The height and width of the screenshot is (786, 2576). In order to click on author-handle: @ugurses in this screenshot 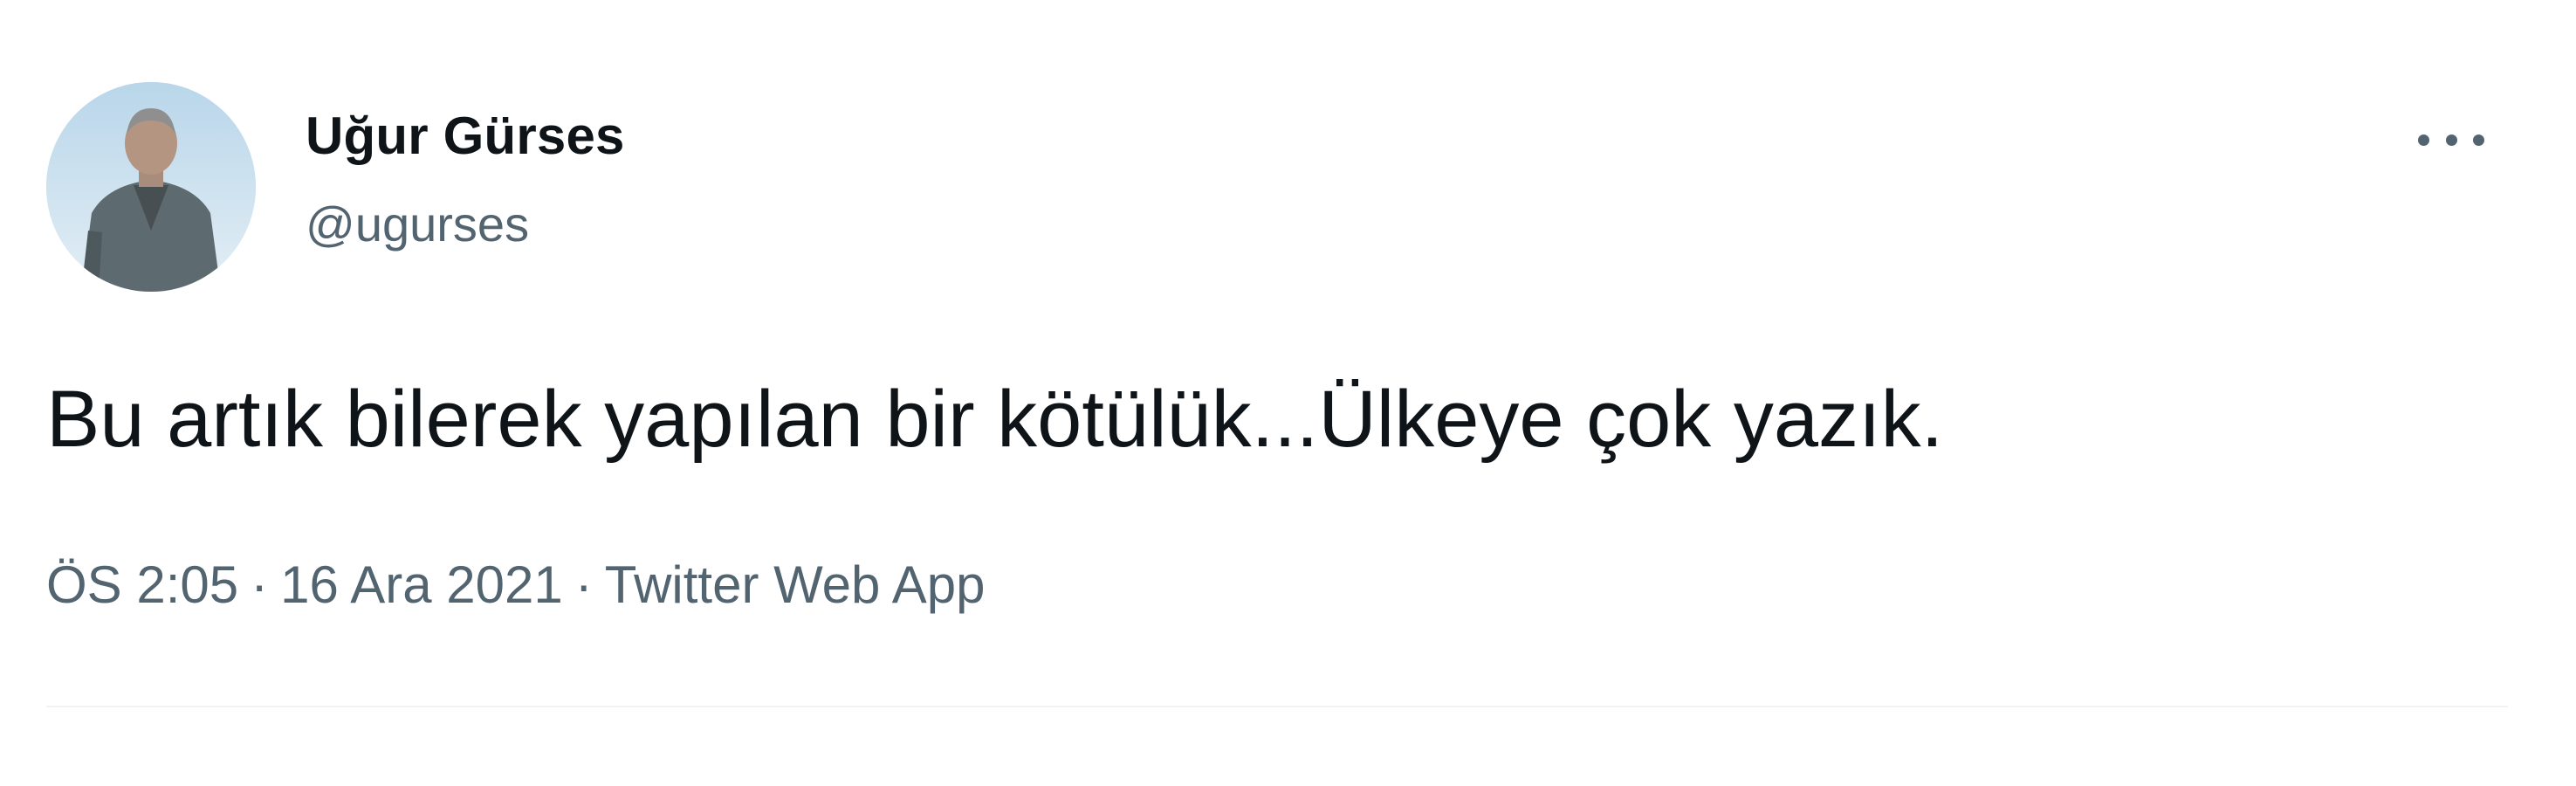, I will do `click(417, 224)`.